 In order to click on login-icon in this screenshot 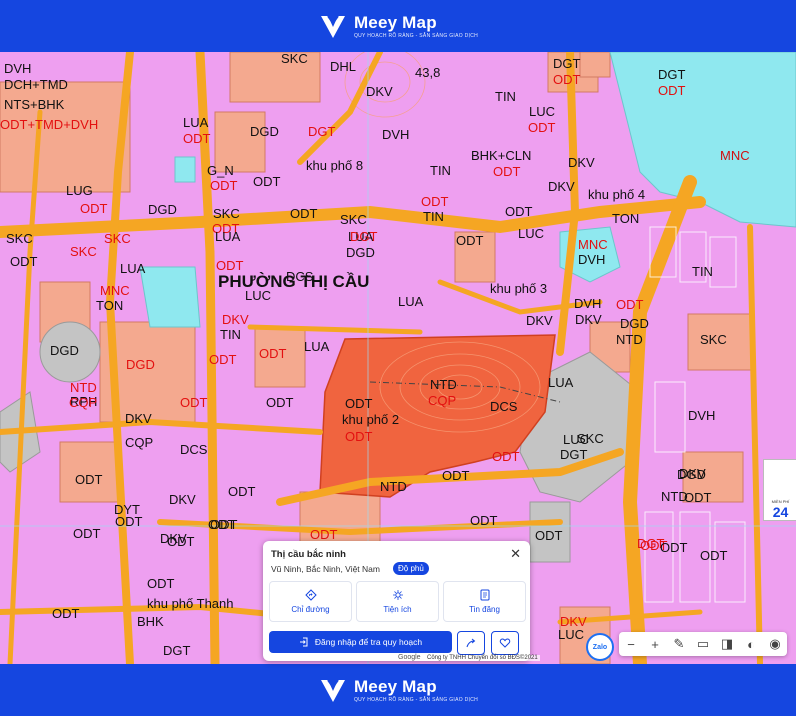, I will do `click(303, 642)`.